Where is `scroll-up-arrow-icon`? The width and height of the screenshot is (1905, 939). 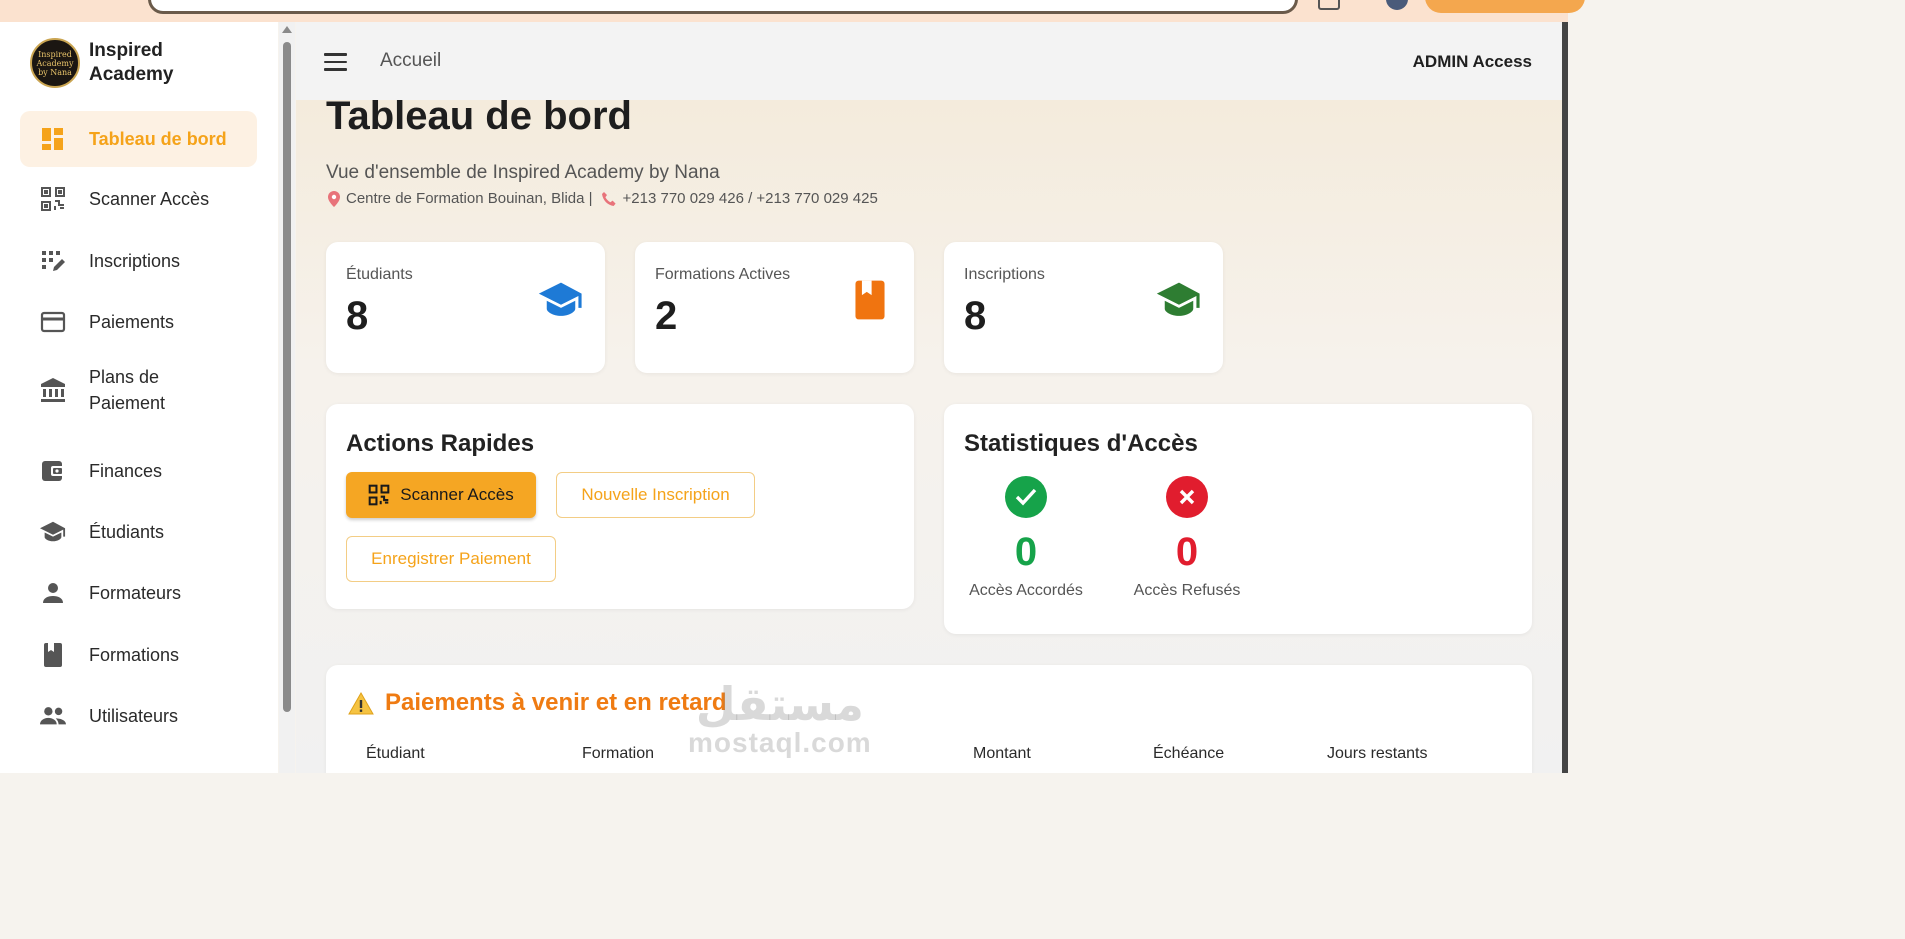 scroll-up-arrow-icon is located at coordinates (287, 29).